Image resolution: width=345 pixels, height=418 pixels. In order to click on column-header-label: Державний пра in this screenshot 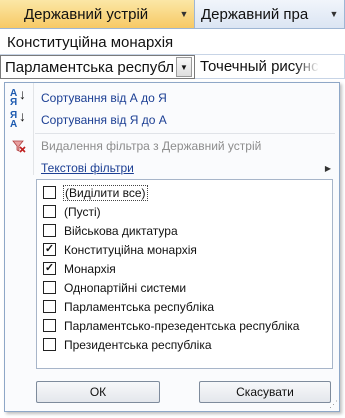, I will do `click(255, 14)`.